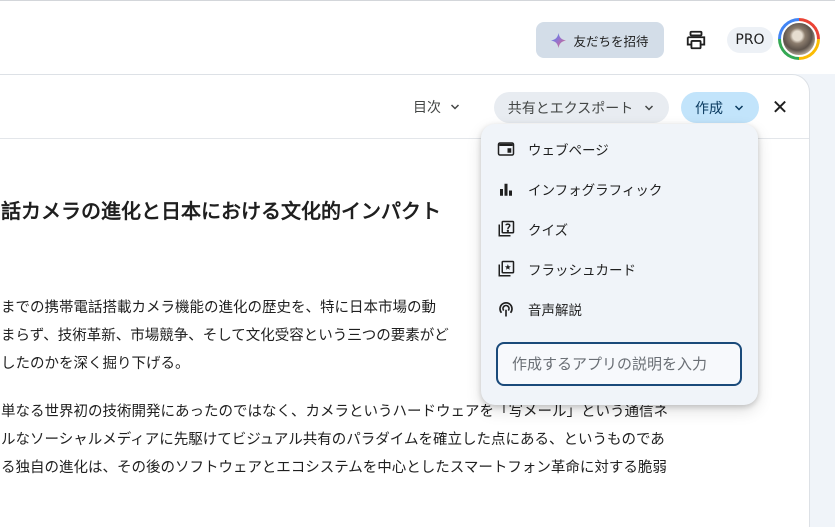  What do you see at coordinates (559, 40) in the screenshot?
I see `sparkle-icon` at bounding box center [559, 40].